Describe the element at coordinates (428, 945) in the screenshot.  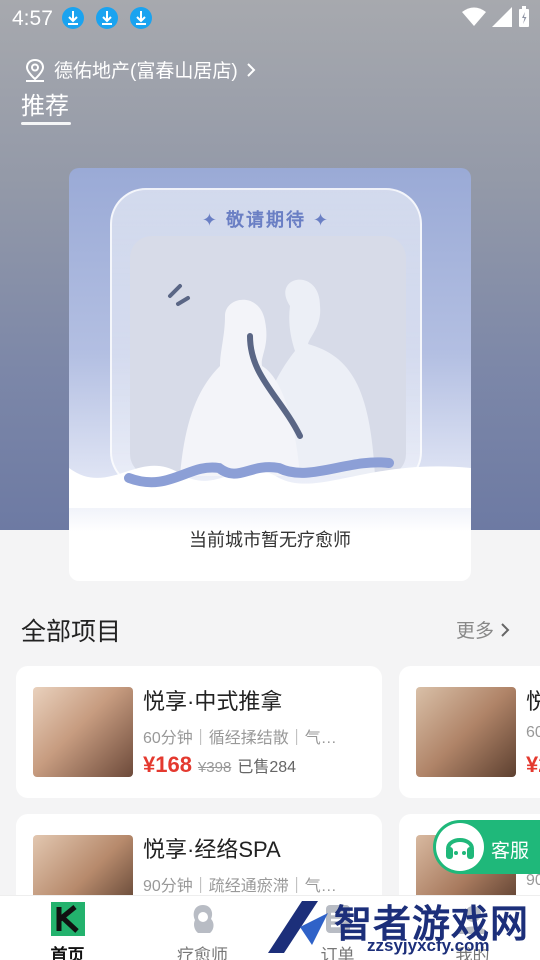
I see `watermark-url: zzsyjyxcfy.com` at that location.